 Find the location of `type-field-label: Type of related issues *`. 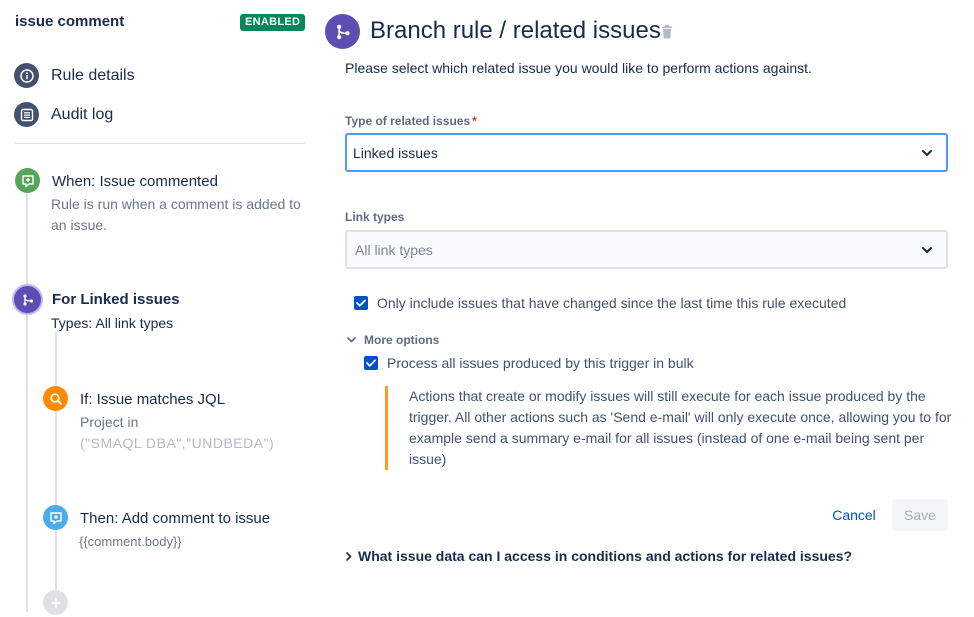

type-field-label: Type of related issues * is located at coordinates (411, 121).